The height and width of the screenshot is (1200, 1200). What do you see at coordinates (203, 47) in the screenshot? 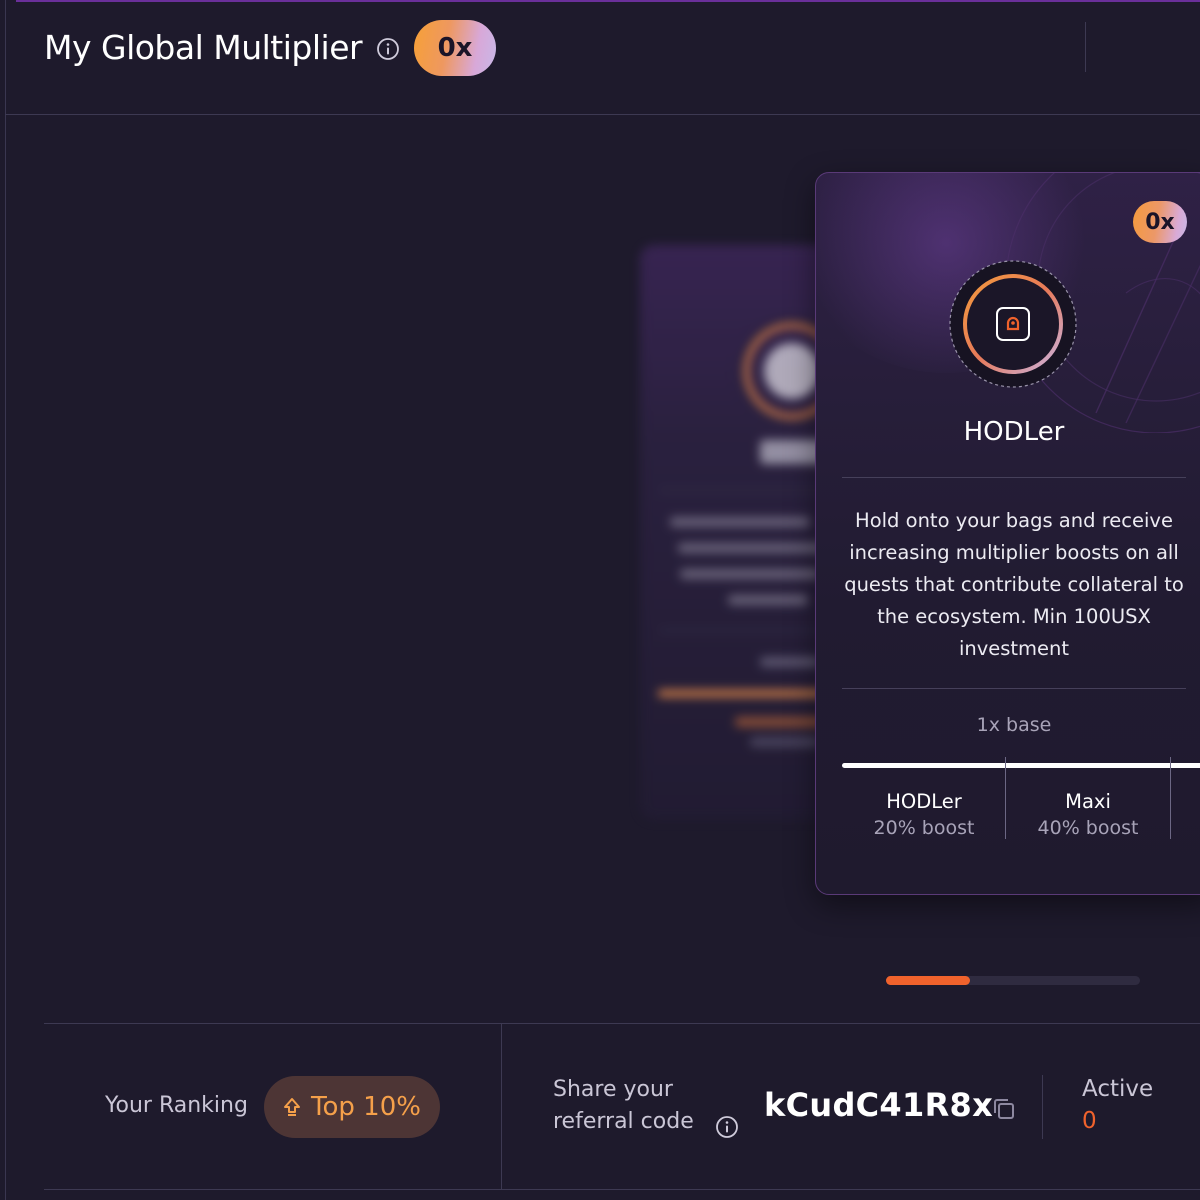
I see `page-title: My Global Multiplier` at bounding box center [203, 47].